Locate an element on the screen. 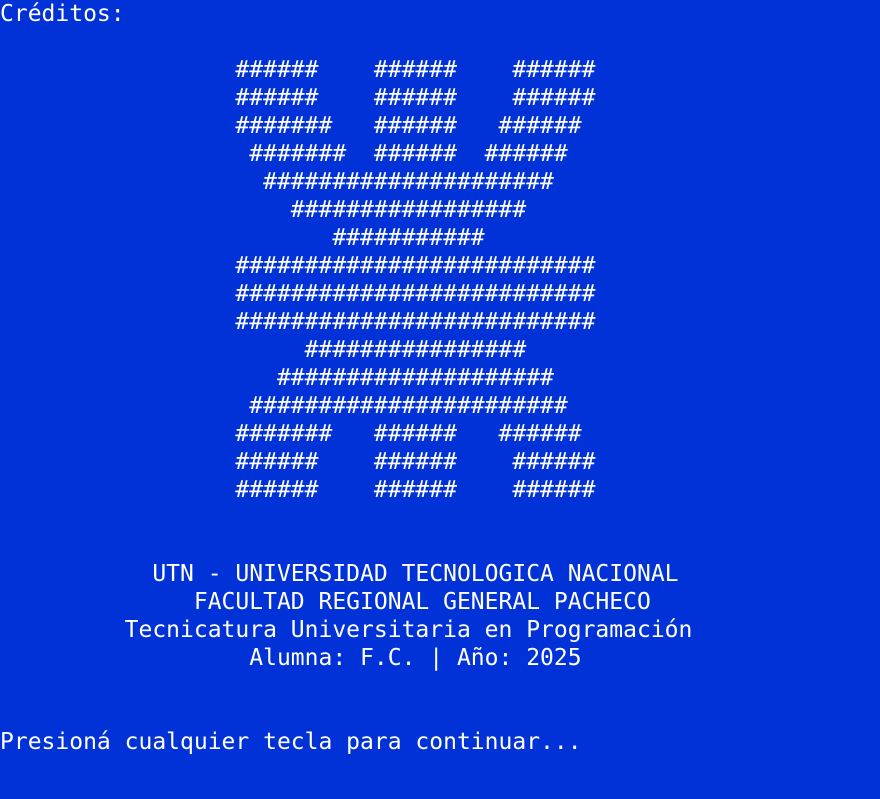  ascii-art-line: ########### is located at coordinates (242, 238).